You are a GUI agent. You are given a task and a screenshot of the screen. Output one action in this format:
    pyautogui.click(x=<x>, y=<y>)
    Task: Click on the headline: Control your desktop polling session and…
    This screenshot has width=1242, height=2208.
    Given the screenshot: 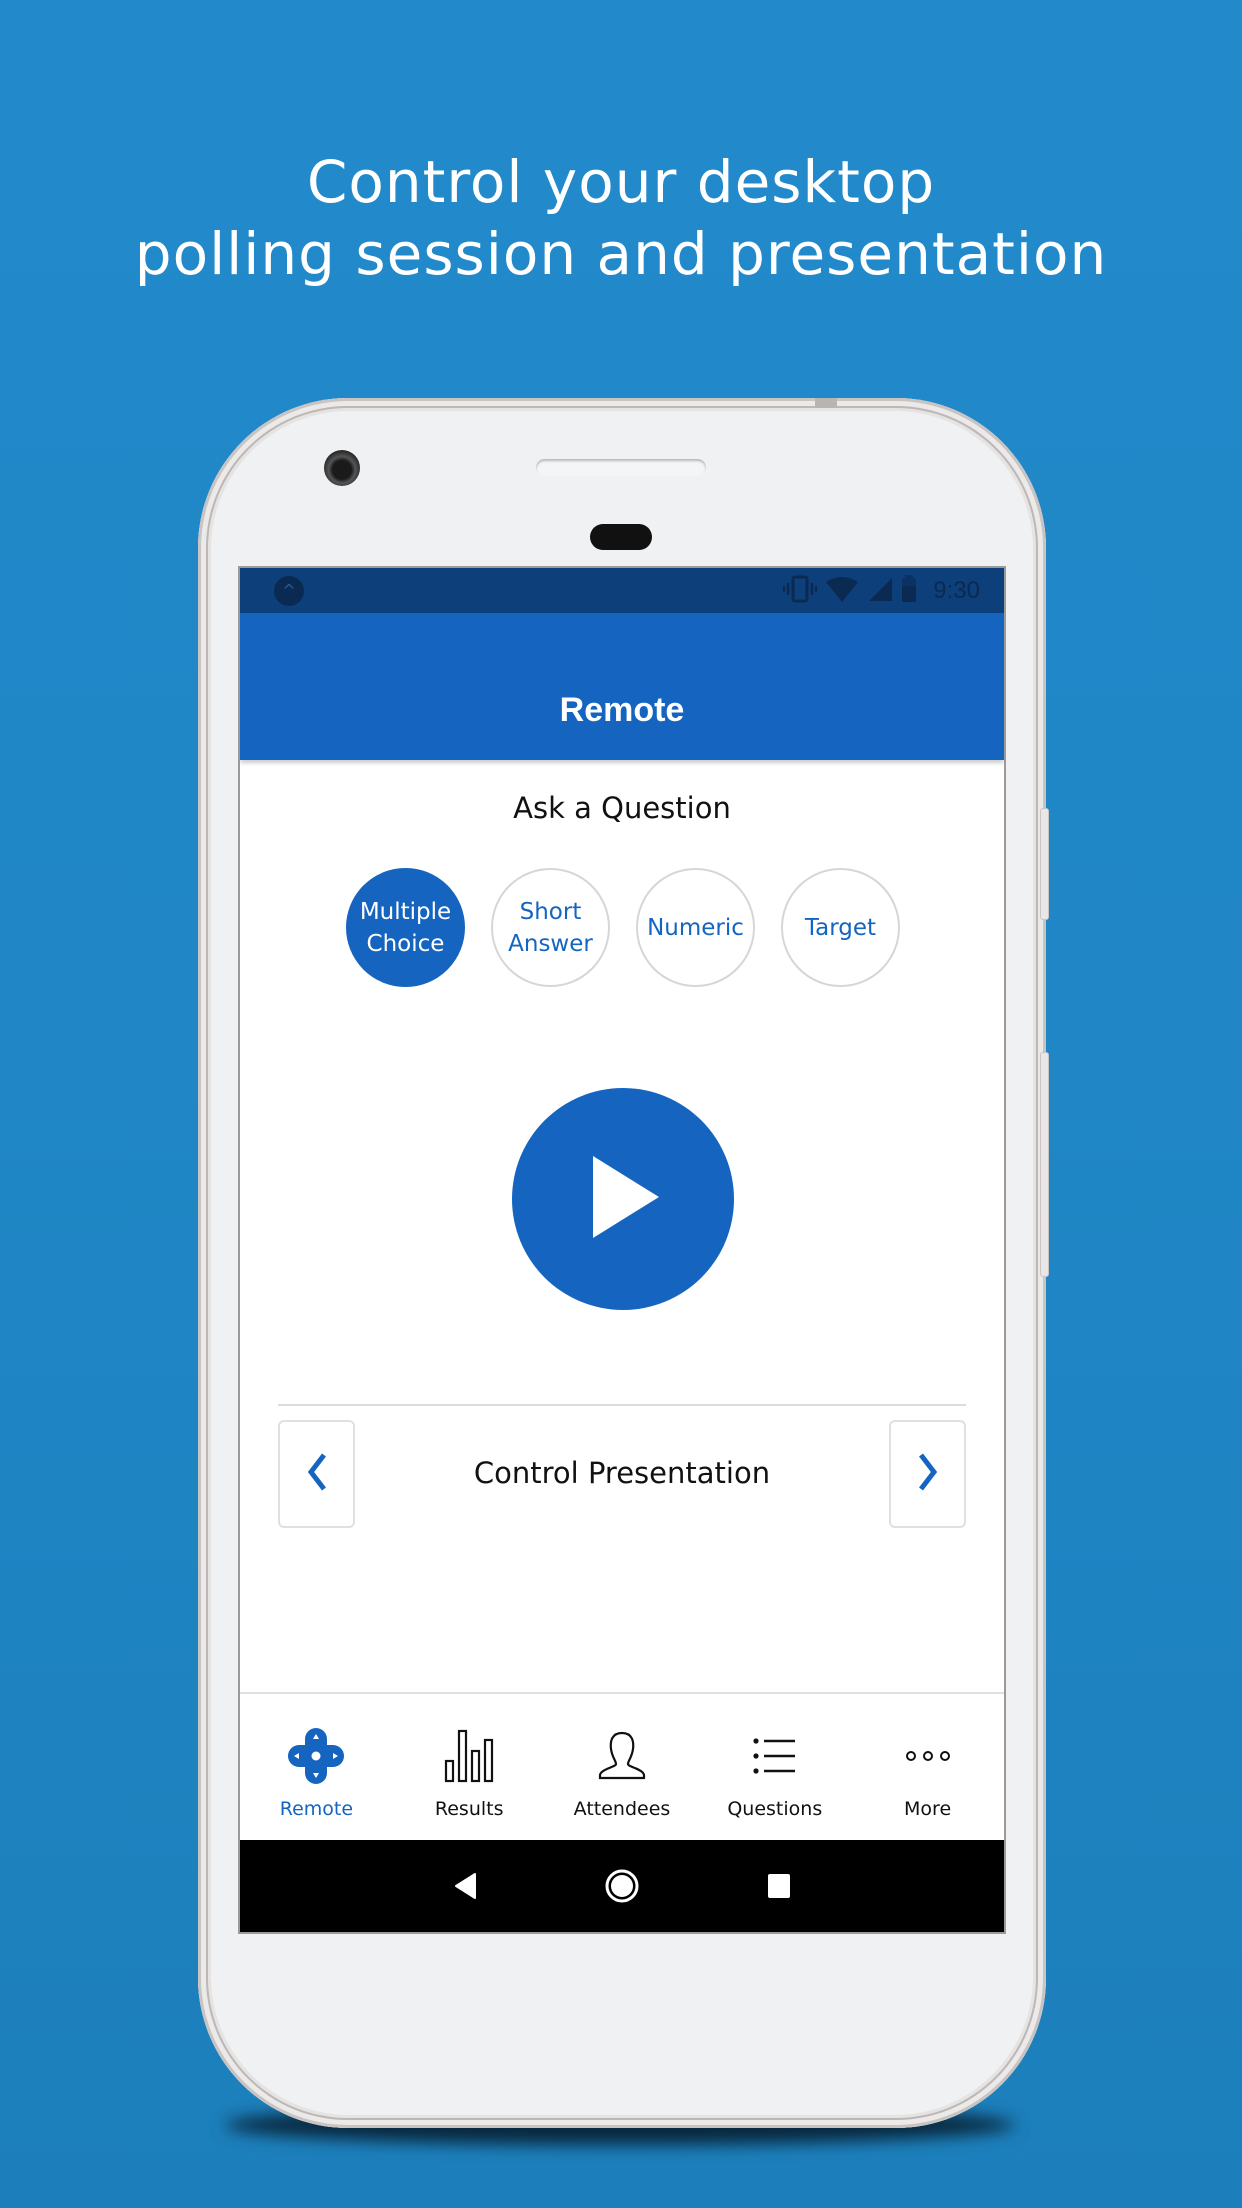 What is the action you would take?
    pyautogui.click(x=621, y=218)
    